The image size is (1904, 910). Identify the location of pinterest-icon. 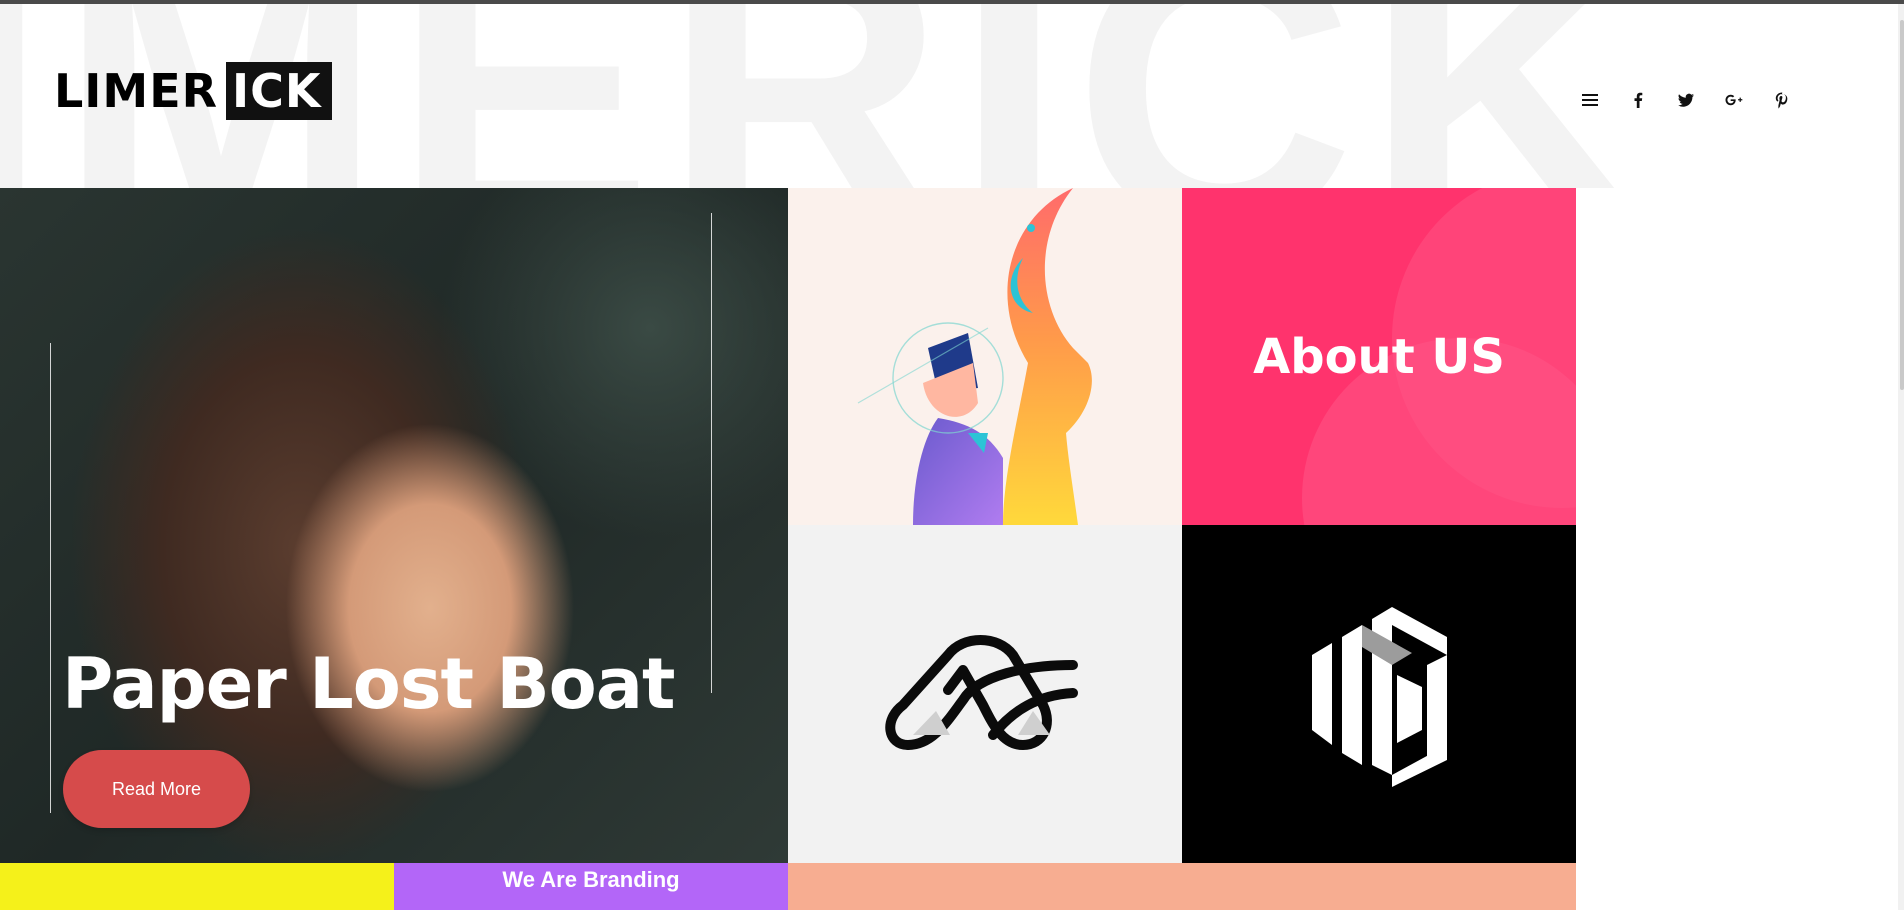
(1782, 100).